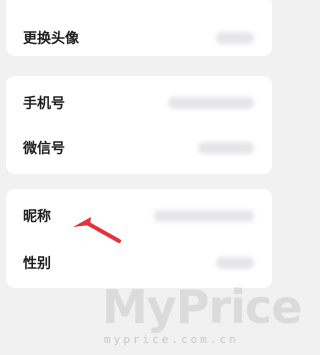 The width and height of the screenshot is (320, 355). Describe the element at coordinates (202, 307) in the screenshot. I see `watermark-logo-text: MyPrice` at that location.